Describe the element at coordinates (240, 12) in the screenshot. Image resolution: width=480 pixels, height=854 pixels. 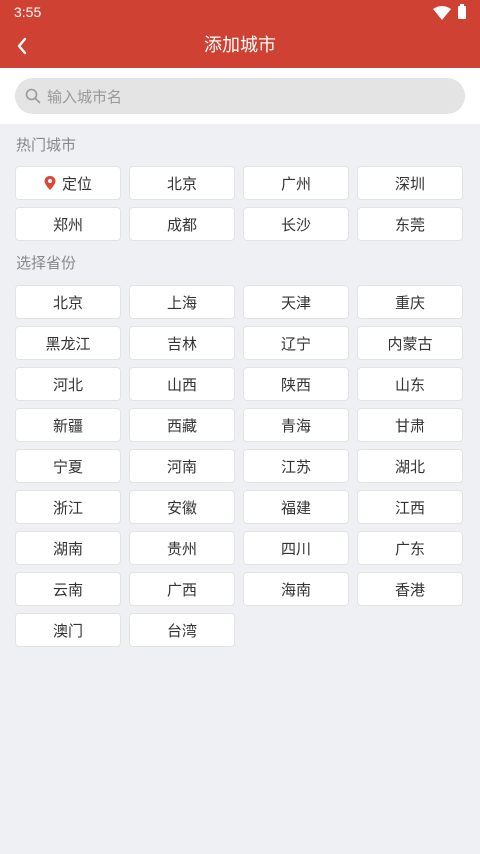
I see `status-bar: 3:55` at that location.